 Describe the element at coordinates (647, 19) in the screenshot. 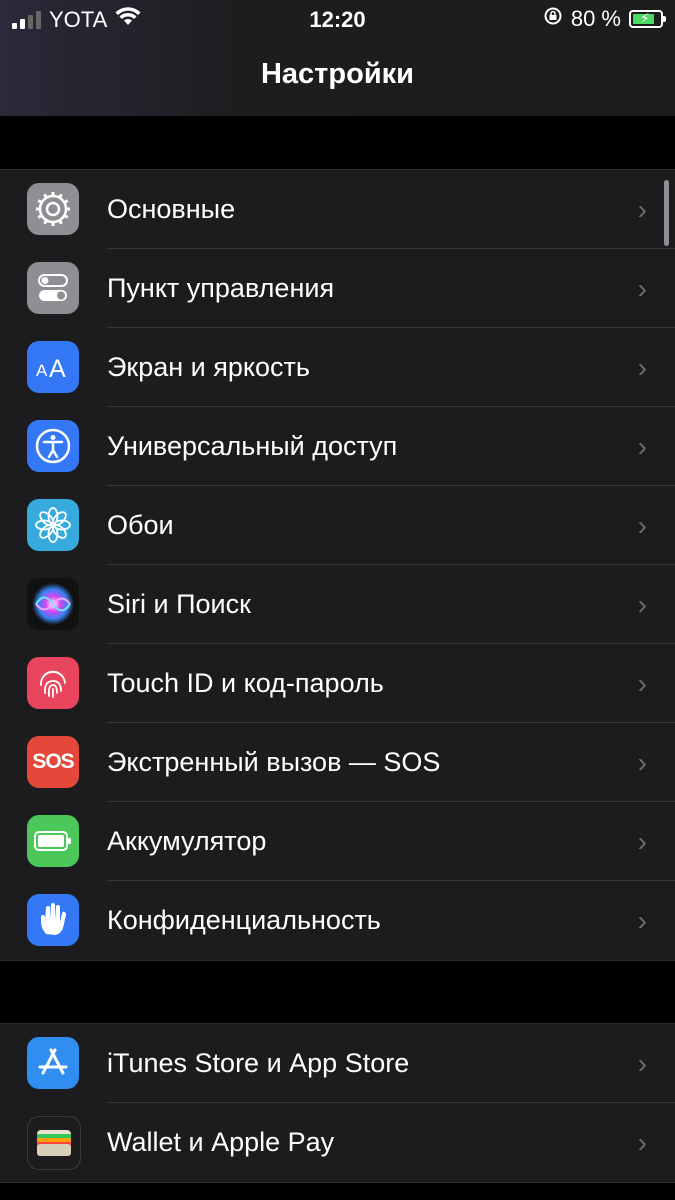

I see `battery-charging-icon: ⚡` at that location.